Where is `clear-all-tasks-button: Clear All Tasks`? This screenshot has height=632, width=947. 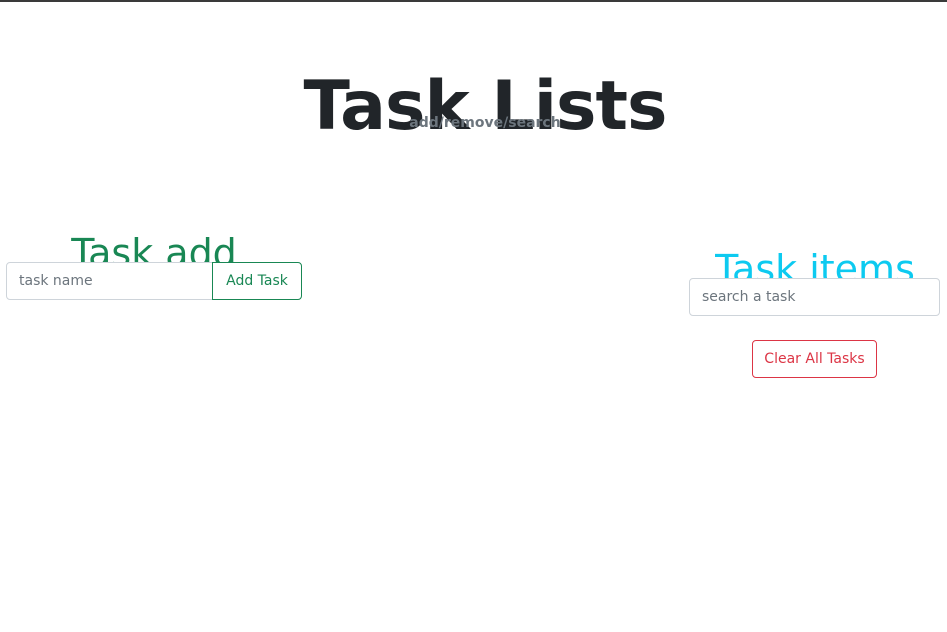 clear-all-tasks-button: Clear All Tasks is located at coordinates (814, 359).